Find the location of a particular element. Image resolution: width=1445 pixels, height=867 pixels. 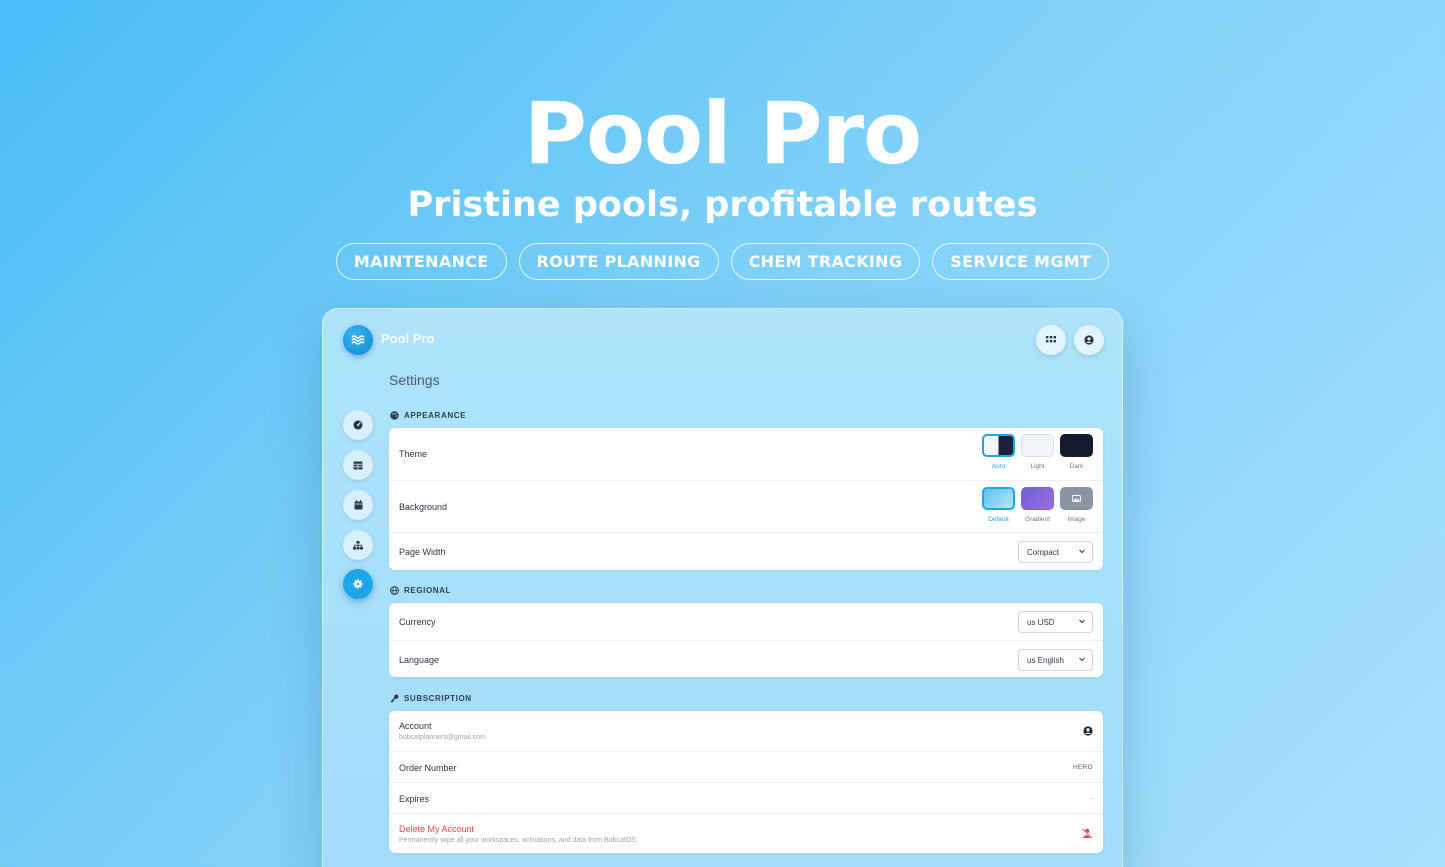

account-label: Account is located at coordinates (415, 726).